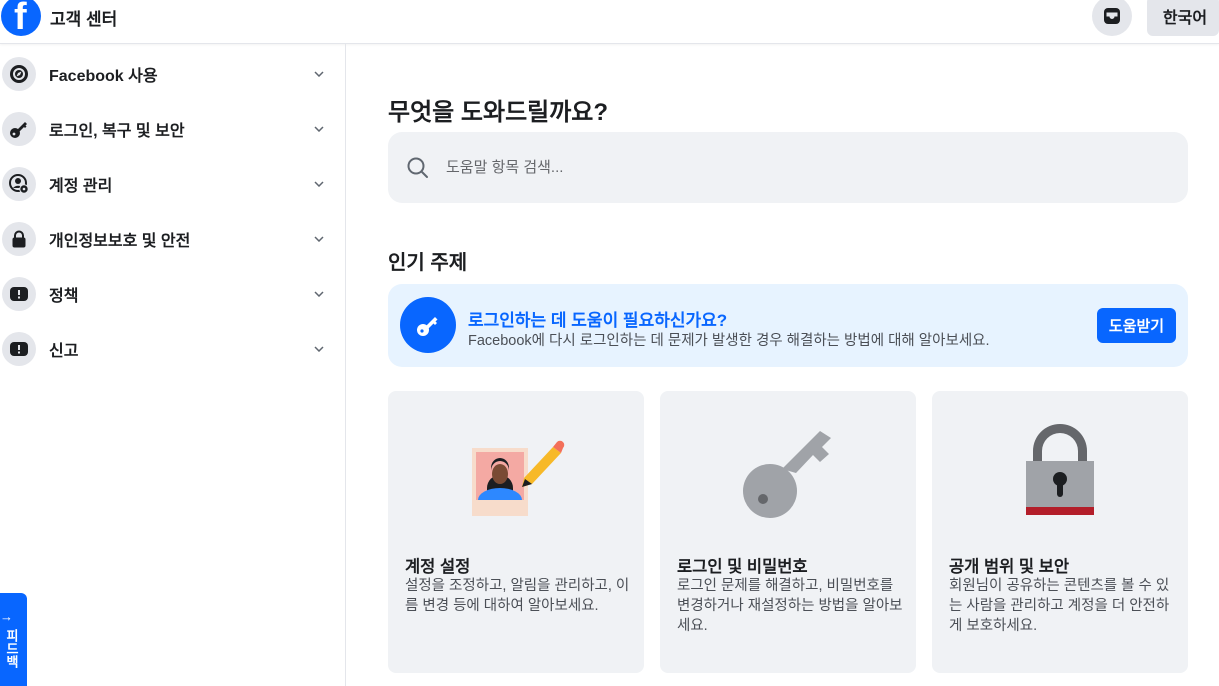  What do you see at coordinates (517, 596) in the screenshot?
I see `card-description: 설정을 조정하고, 알림을 관리하고, 이름 변경 등에 대하여 알아보세요.` at bounding box center [517, 596].